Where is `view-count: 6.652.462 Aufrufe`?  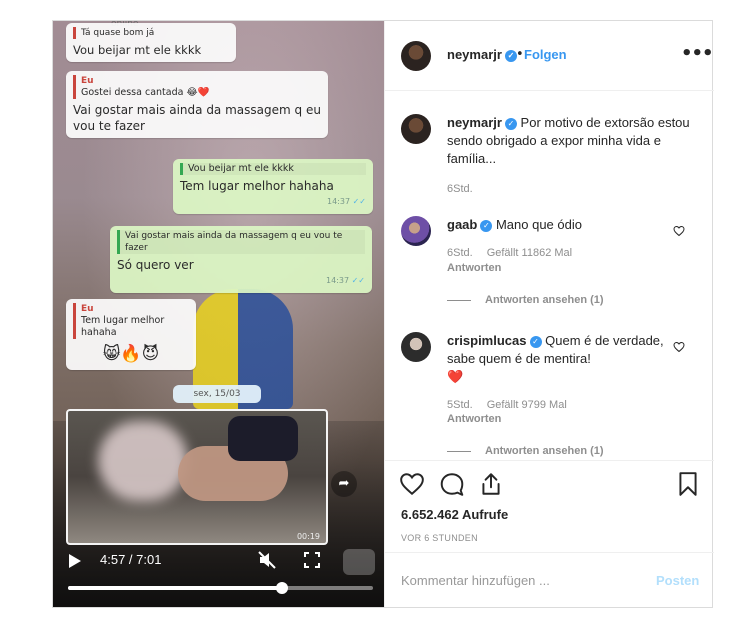
view-count: 6.652.462 Aufrufe is located at coordinates (454, 514).